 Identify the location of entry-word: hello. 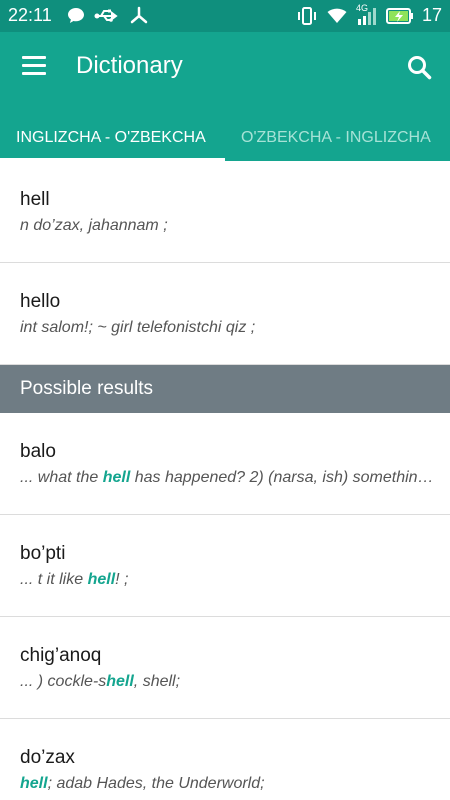
(40, 301).